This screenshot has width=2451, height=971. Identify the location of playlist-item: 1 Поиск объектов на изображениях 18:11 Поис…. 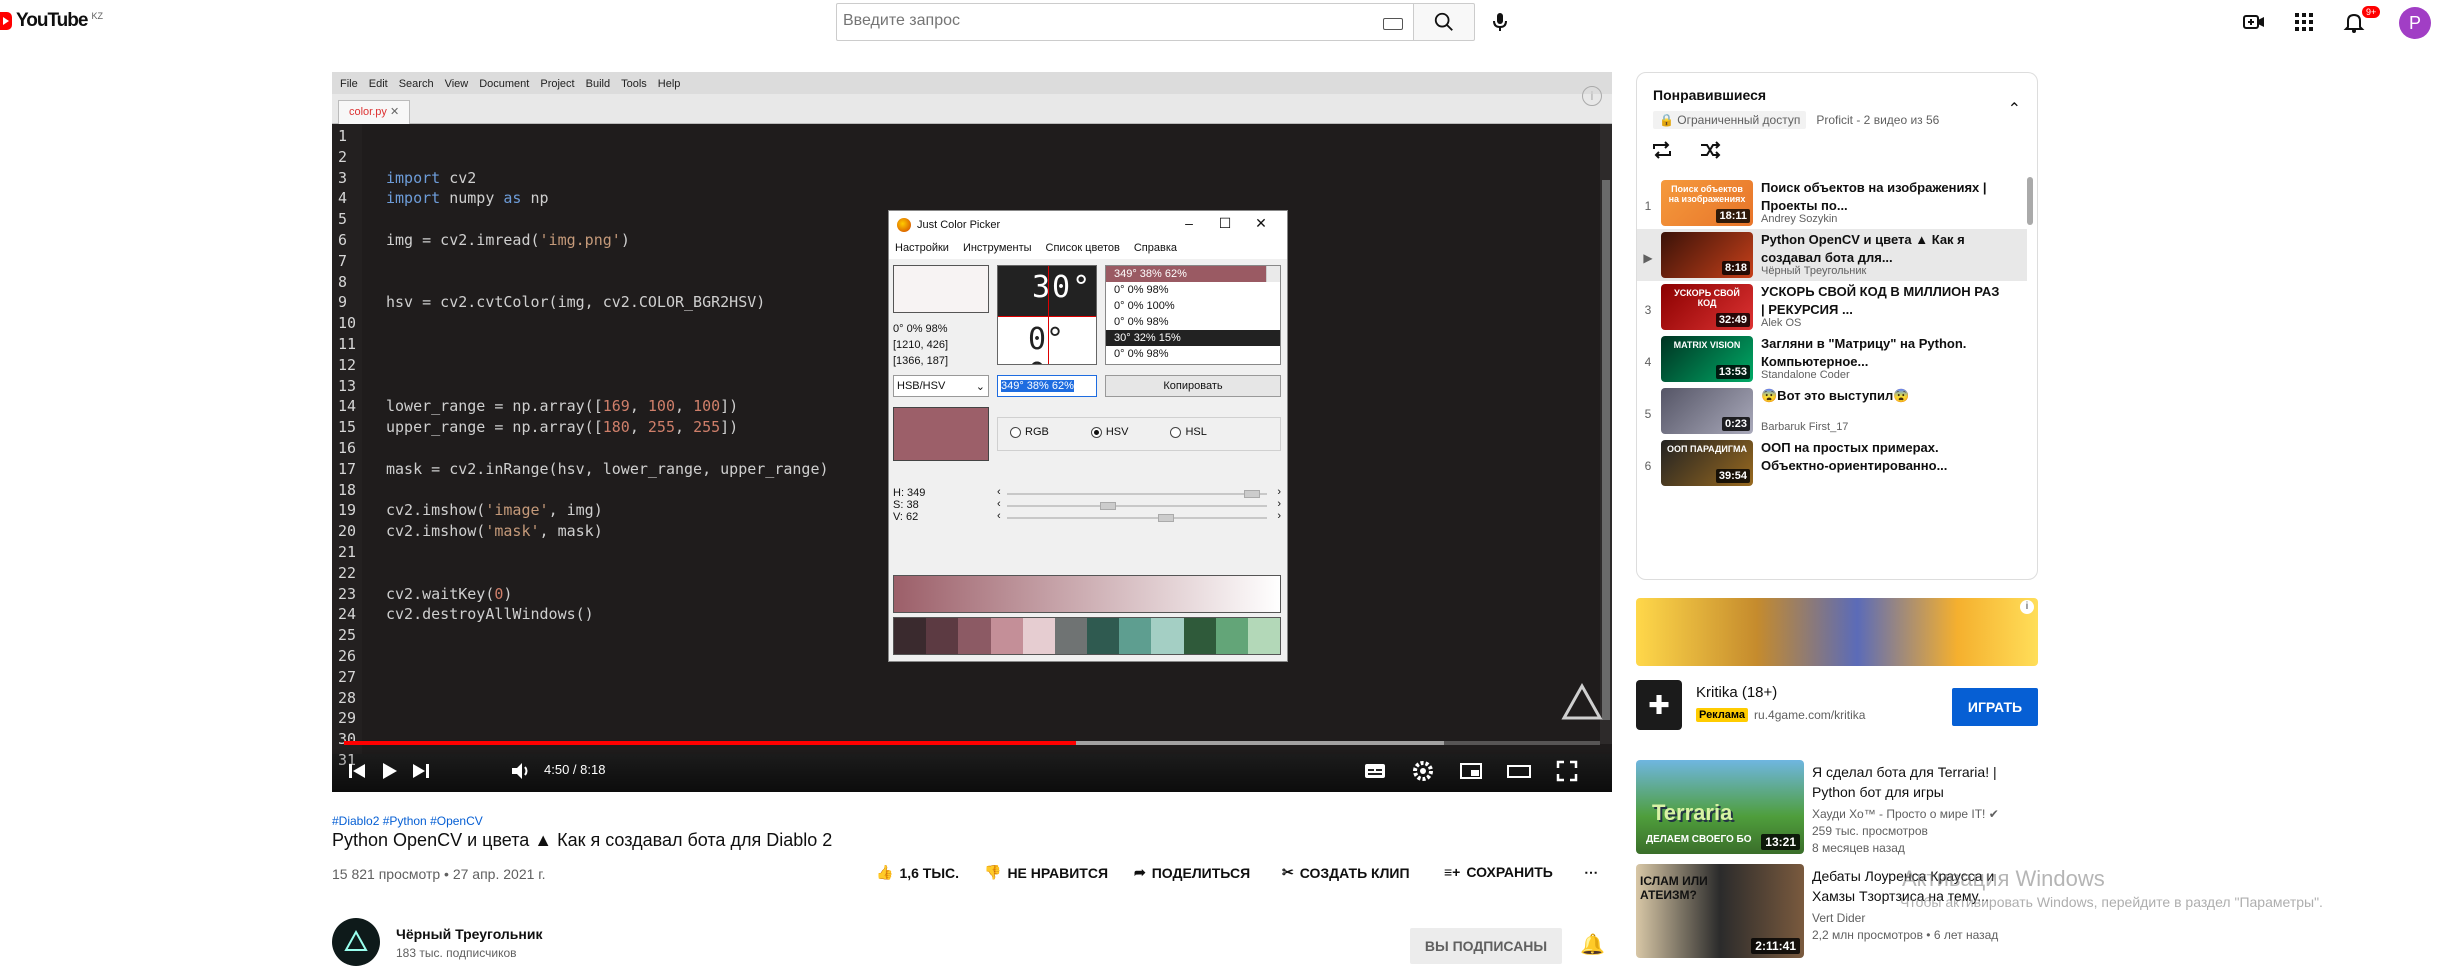
(1832, 203).